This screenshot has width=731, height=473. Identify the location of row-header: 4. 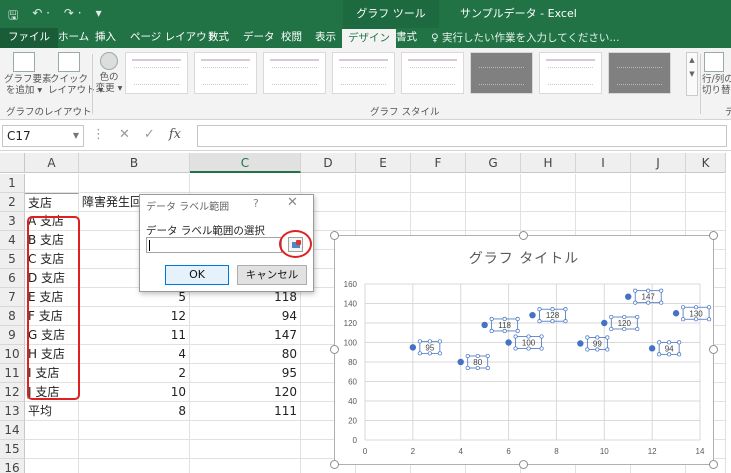
(12, 240).